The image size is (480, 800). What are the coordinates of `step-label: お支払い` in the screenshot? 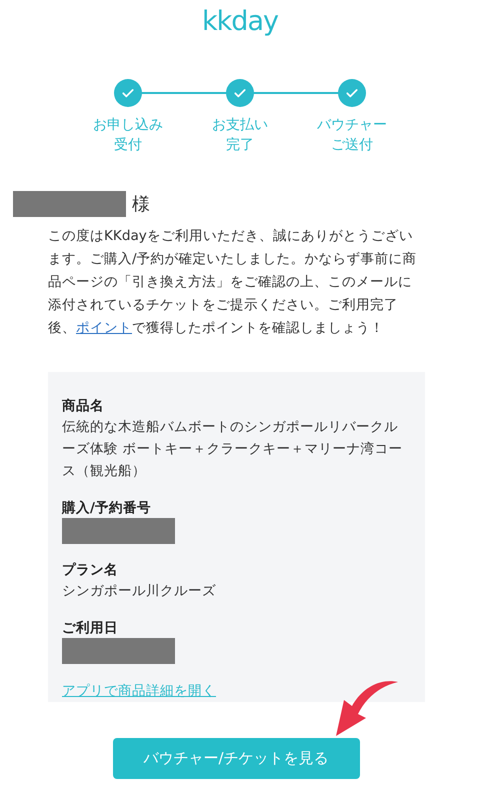 It's located at (240, 125).